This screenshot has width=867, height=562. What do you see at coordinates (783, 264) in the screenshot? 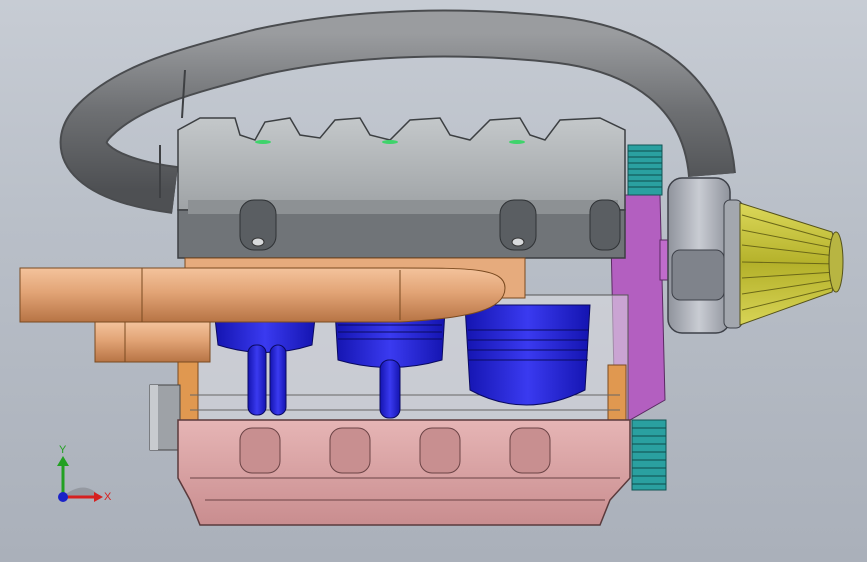
I see `air-filter-cone` at bounding box center [783, 264].